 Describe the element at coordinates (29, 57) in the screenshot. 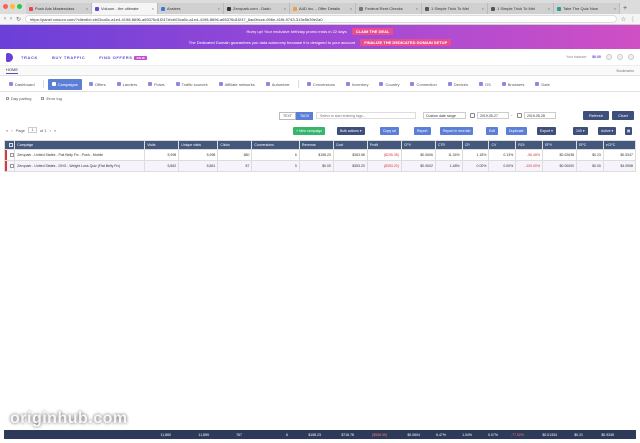

I see `nav-track: TRACK` at that location.